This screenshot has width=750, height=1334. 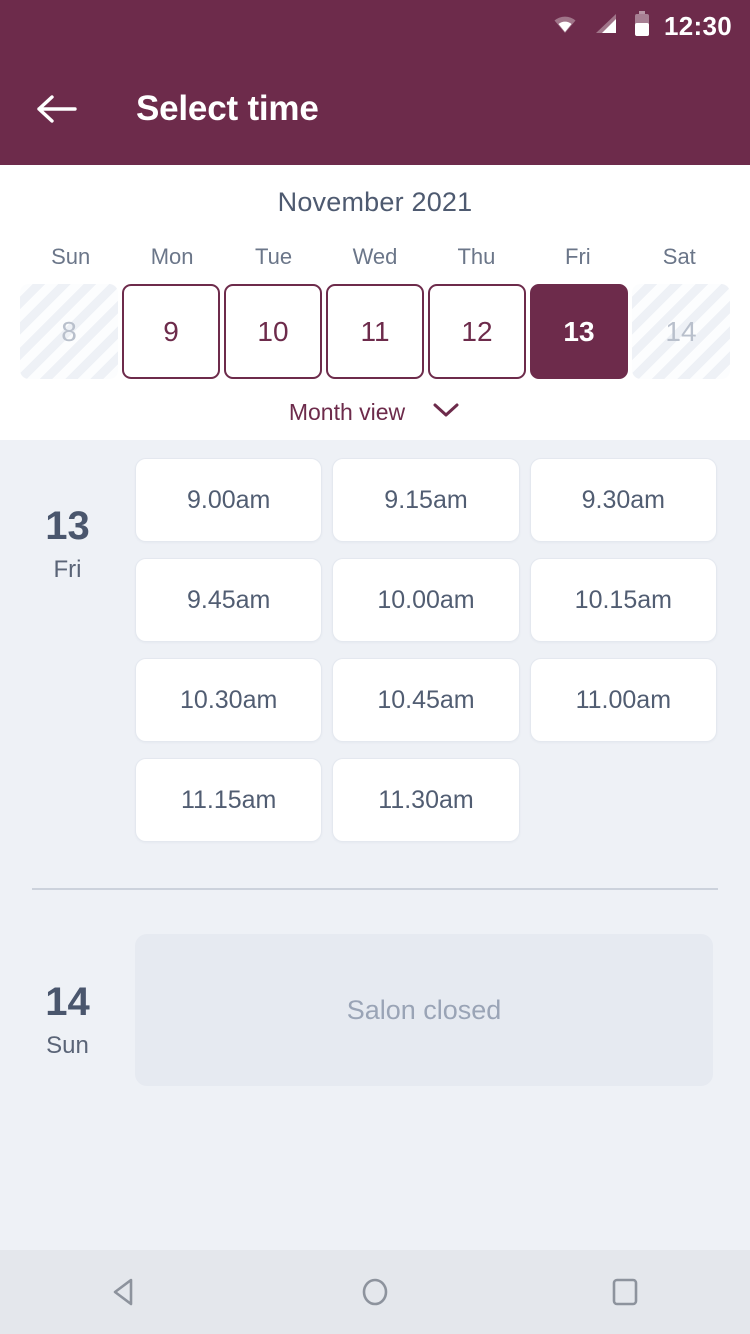 What do you see at coordinates (227, 108) in the screenshot?
I see `page-title: Select time` at bounding box center [227, 108].